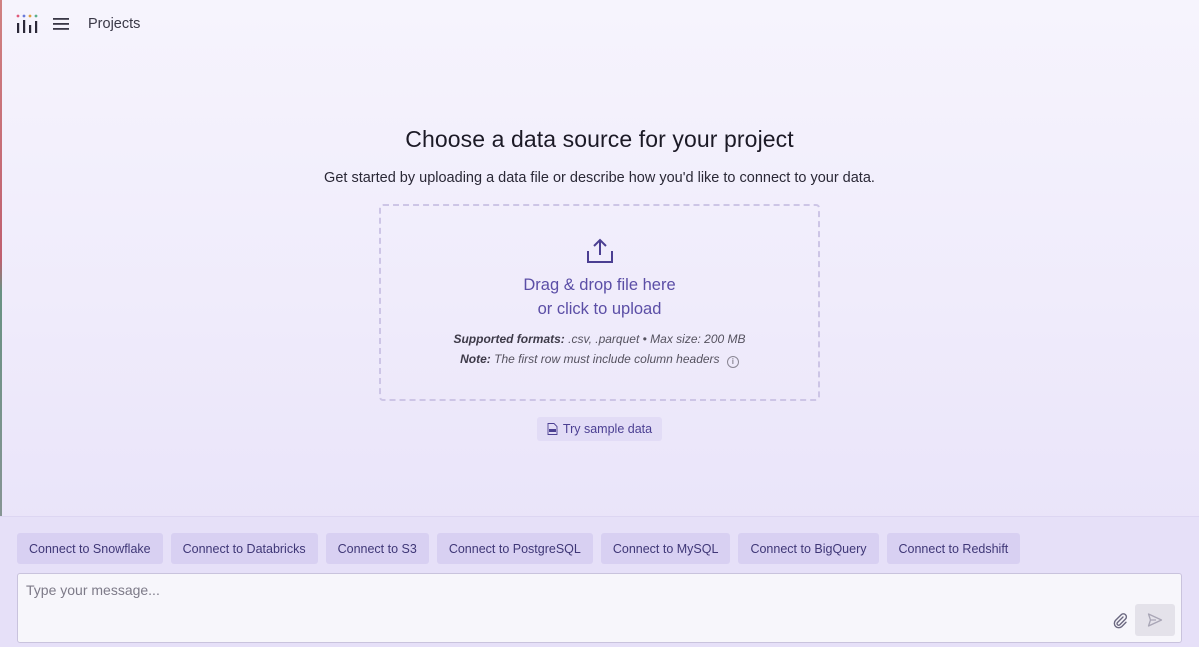 The height and width of the screenshot is (647, 1199). Describe the element at coordinates (665, 548) in the screenshot. I see `connect-mysql-chip: Connect to MySQL` at that location.